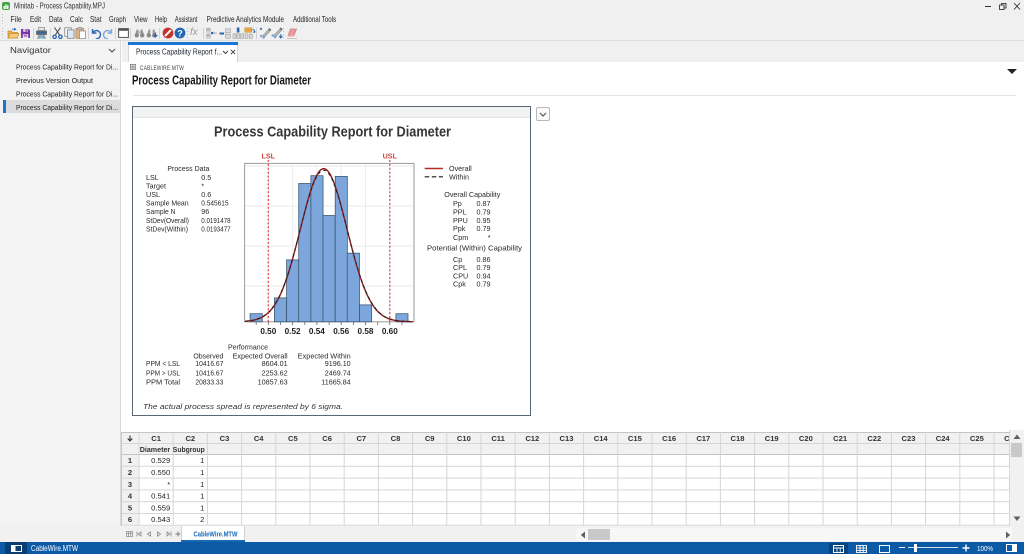 This screenshot has width=1024, height=554. What do you see at coordinates (55, 80) in the screenshot?
I see `svg-text: Previous Version Output` at bounding box center [55, 80].